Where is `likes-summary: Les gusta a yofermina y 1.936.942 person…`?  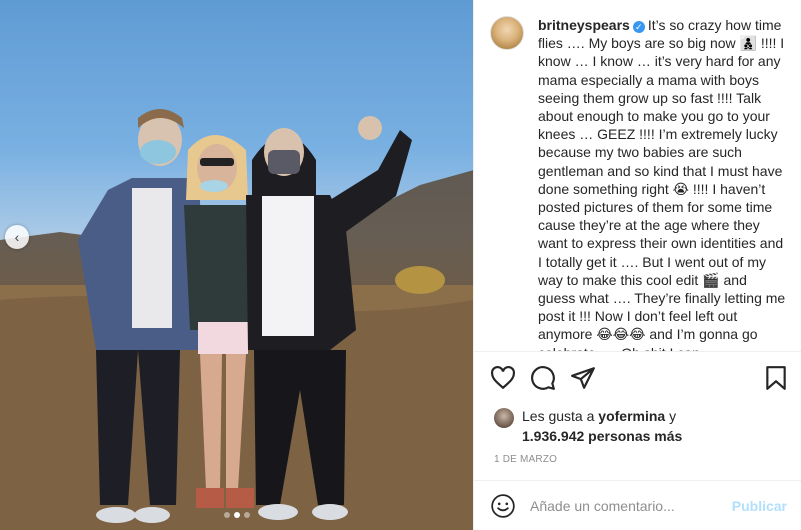 likes-summary: Les gusta a yofermina y 1.936.942 person… is located at coordinates (602, 426).